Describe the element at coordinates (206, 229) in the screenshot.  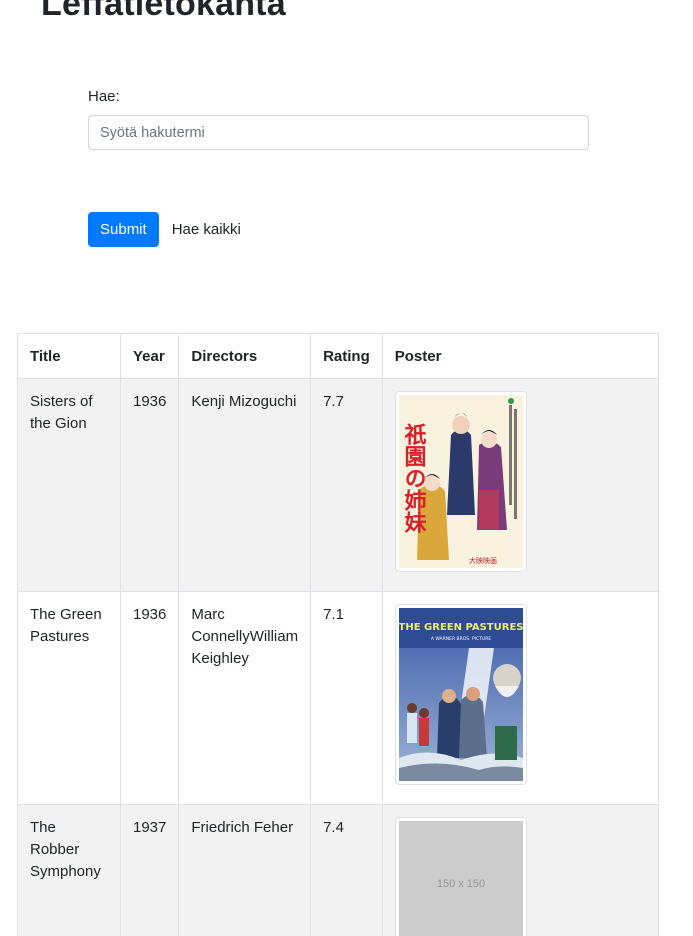
I see `search-all-link: Hae kaikki` at that location.